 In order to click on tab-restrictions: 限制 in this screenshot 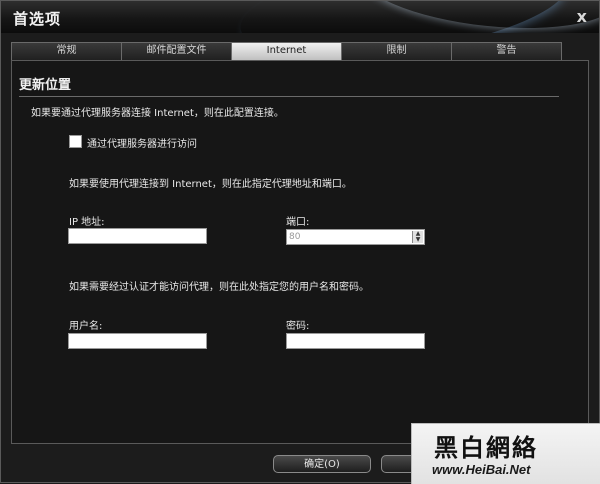, I will do `click(396, 51)`.